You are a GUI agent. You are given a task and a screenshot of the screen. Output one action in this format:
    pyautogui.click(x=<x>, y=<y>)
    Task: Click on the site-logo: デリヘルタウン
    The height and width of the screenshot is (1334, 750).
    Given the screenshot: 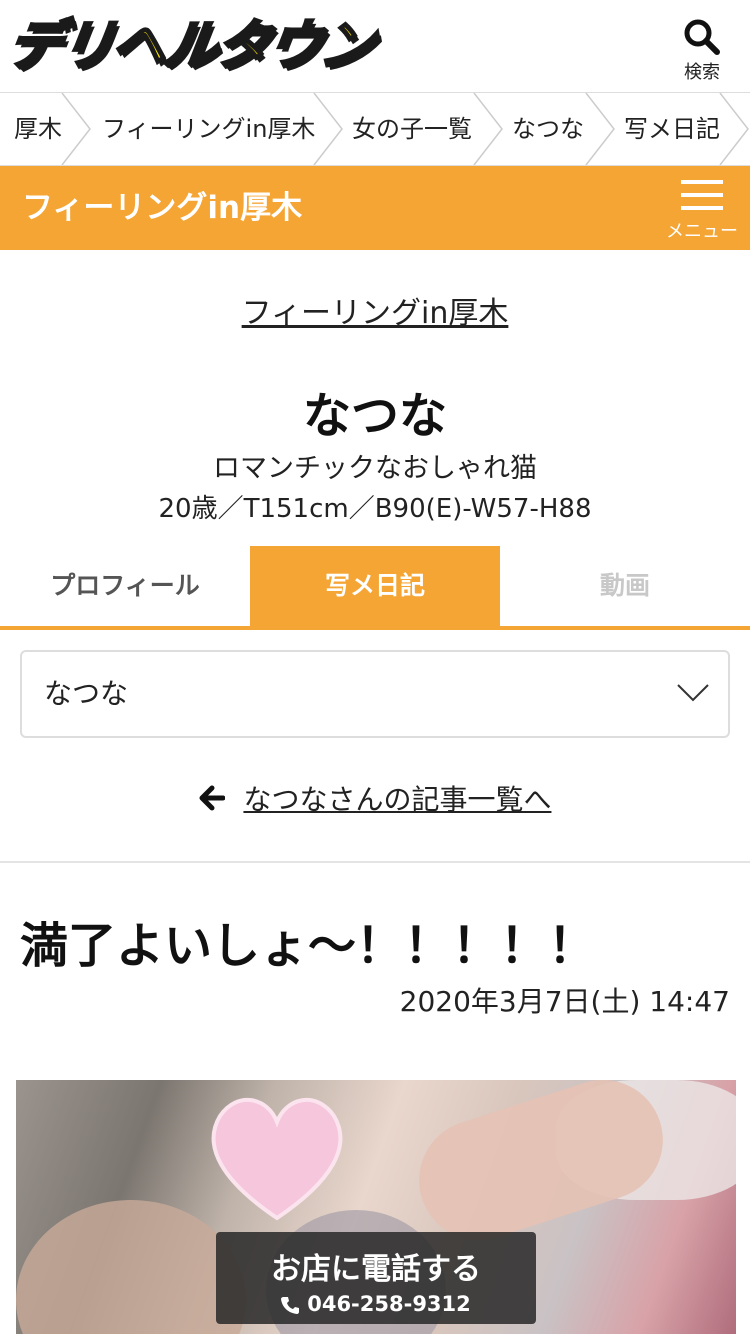 What is the action you would take?
    pyautogui.click(x=210, y=46)
    